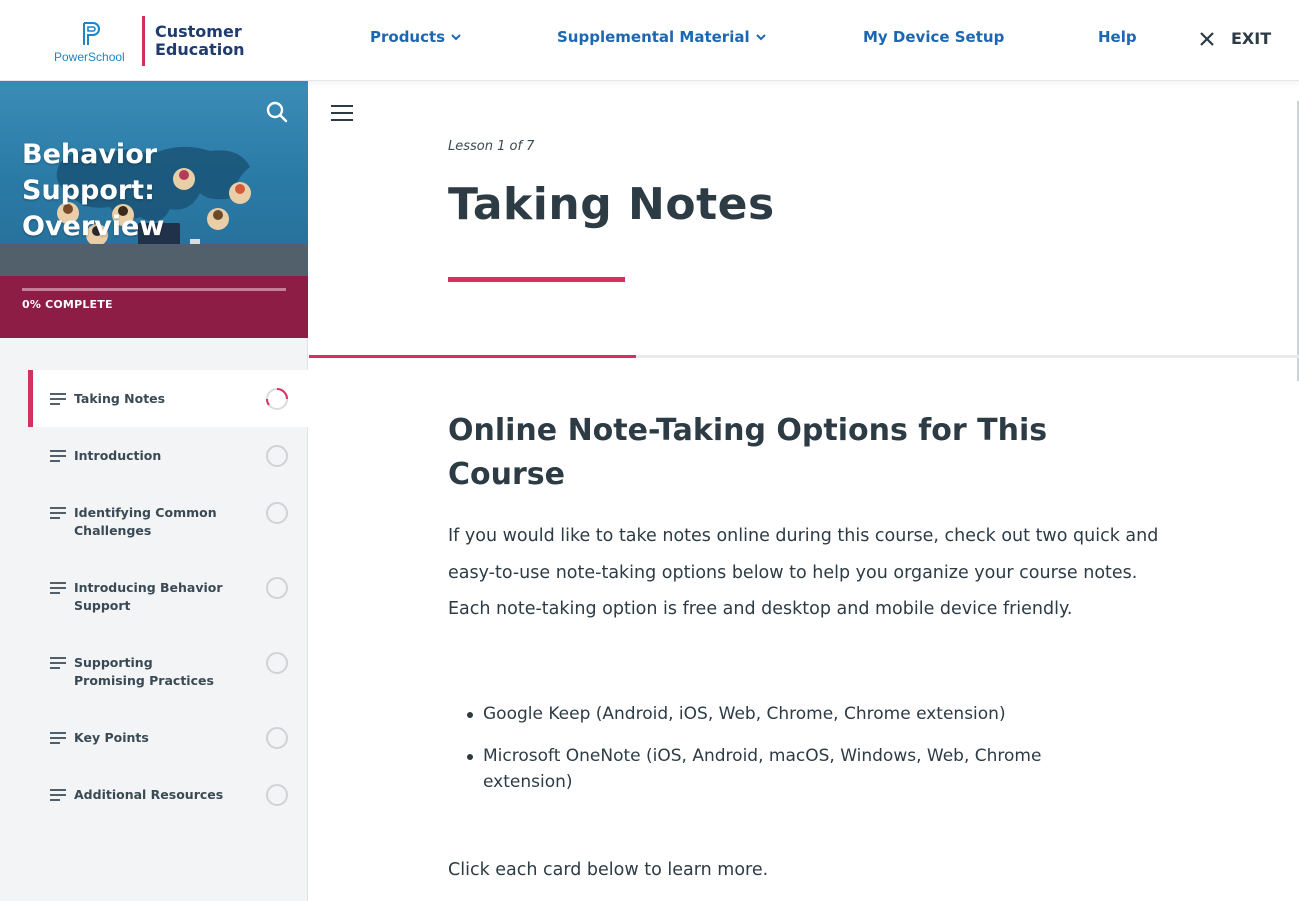  What do you see at coordinates (277, 399) in the screenshot?
I see `in-progress-status-icon` at bounding box center [277, 399].